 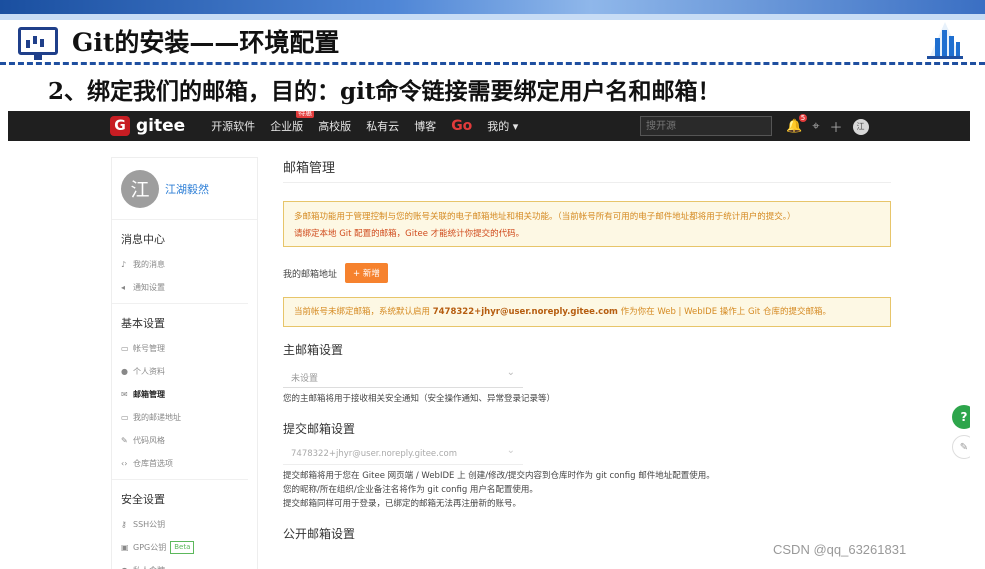 What do you see at coordinates (725, 312) in the screenshot?
I see `notice-suffix: 作为你在 Web | WebIDE 操作上 Git 仓库的提交邮箱。` at bounding box center [725, 312].